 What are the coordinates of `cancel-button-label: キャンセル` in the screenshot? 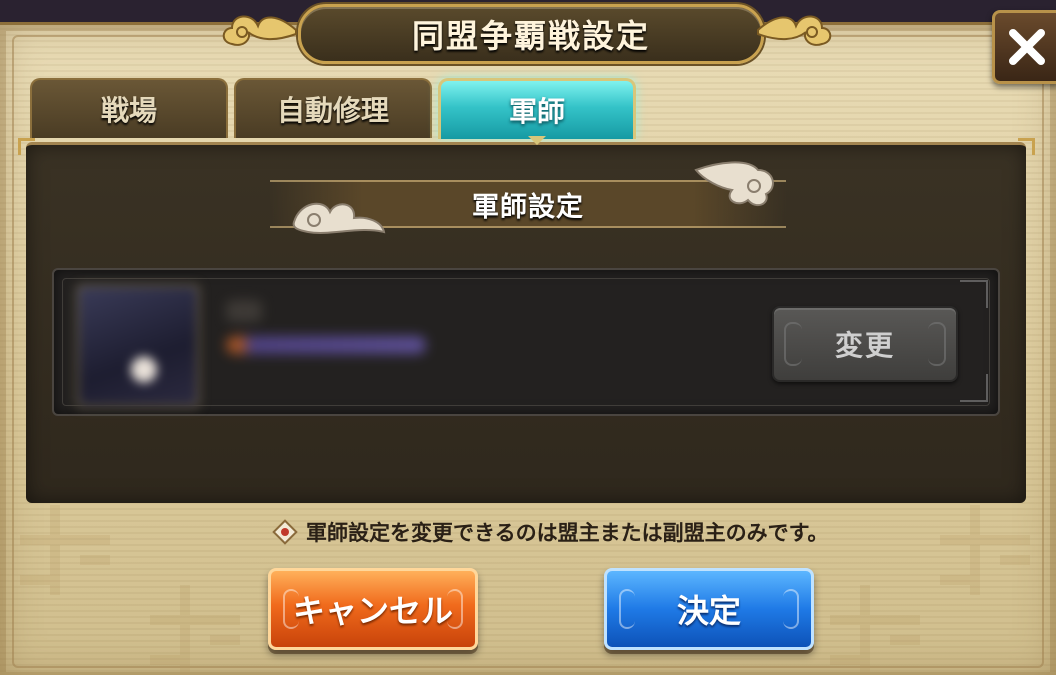 It's located at (372, 611).